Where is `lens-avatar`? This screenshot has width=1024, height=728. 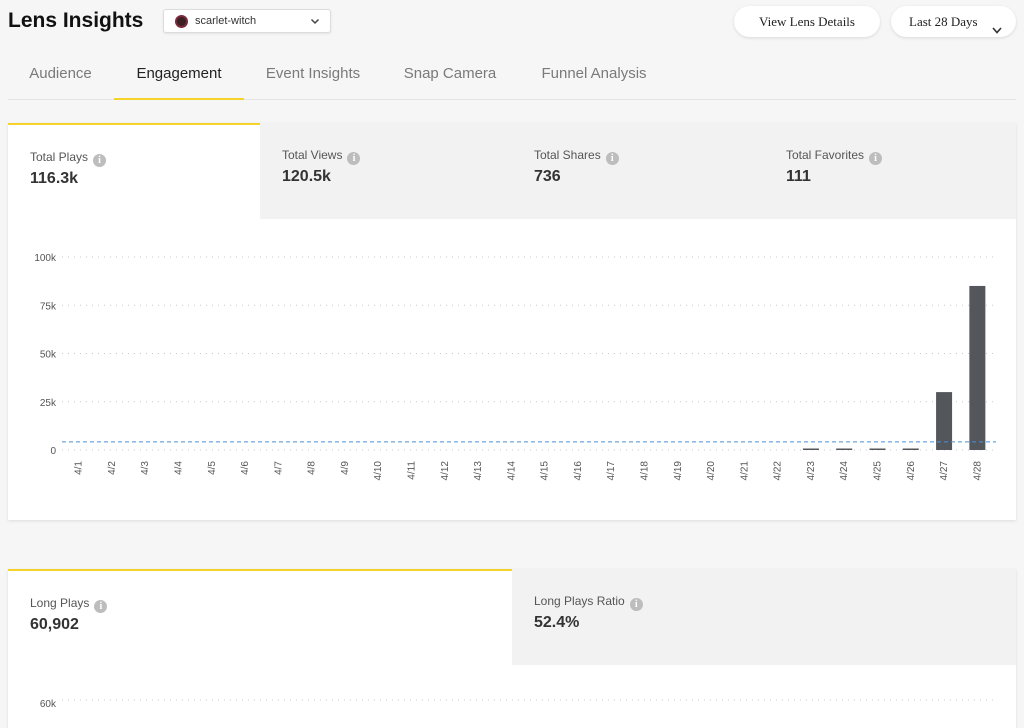
lens-avatar is located at coordinates (181, 21).